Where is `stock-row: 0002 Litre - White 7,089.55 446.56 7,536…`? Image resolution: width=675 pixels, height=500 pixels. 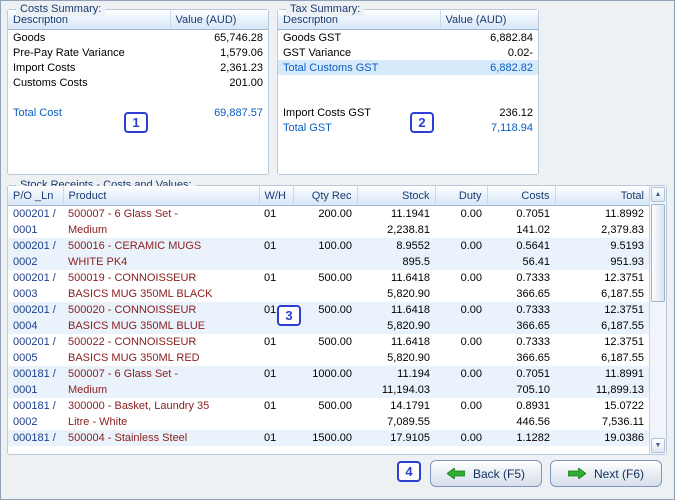
stock-row: 0002 Litre - White 7,089.55 446.56 7,536… is located at coordinates (328, 422).